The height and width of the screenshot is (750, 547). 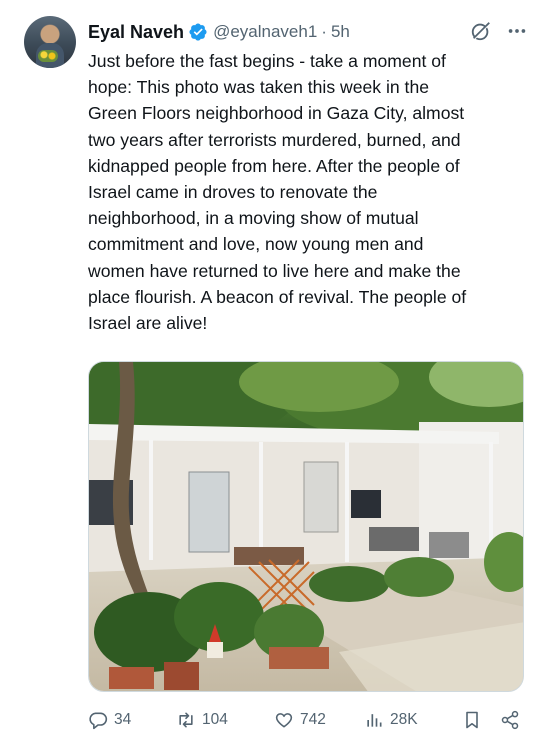 What do you see at coordinates (340, 32) in the screenshot?
I see `tweet-time: 5h` at bounding box center [340, 32].